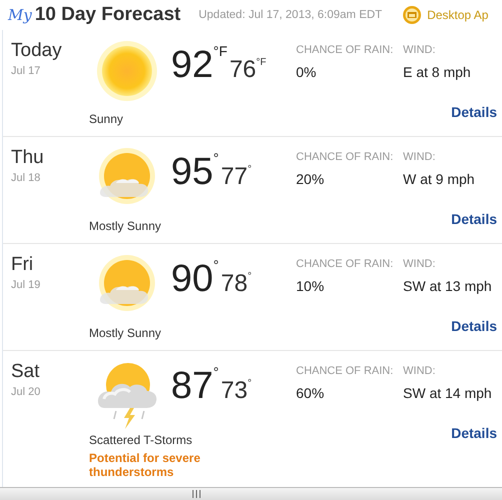 The height and width of the screenshot is (500, 502). What do you see at coordinates (247, 70) in the screenshot?
I see `low-temperature: 76$^{°F}$` at bounding box center [247, 70].